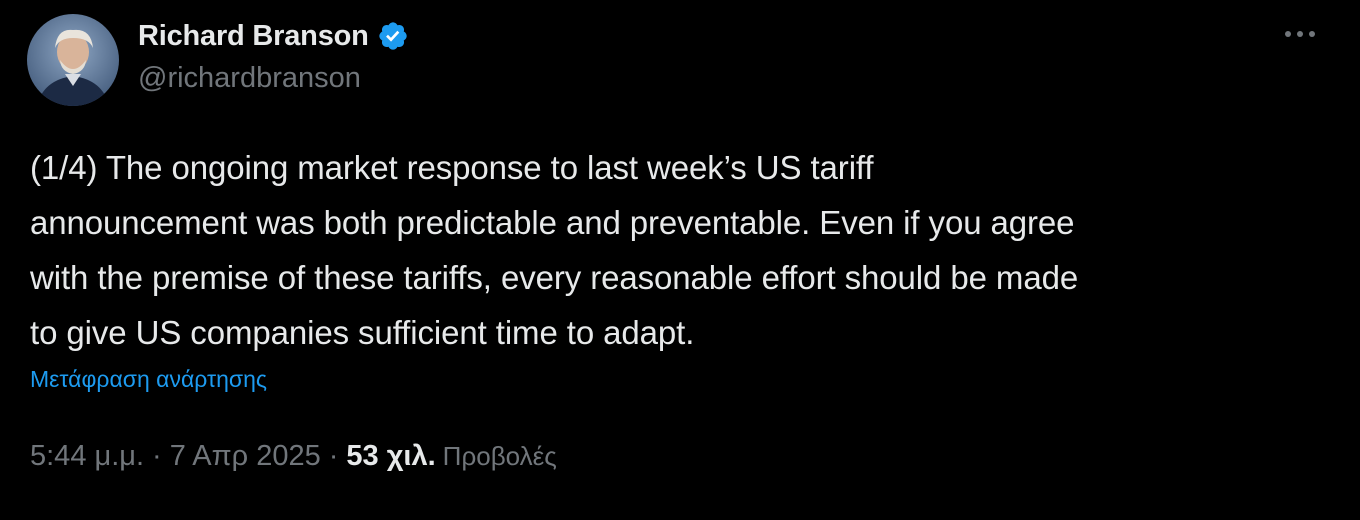 This screenshot has height=520, width=1360. Describe the element at coordinates (148, 379) in the screenshot. I see `translate-post-link: Μετάφραση ανάρτησης` at that location.